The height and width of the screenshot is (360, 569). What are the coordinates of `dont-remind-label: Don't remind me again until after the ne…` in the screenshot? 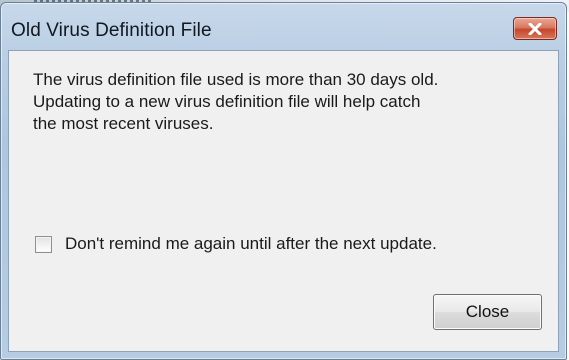 It's located at (251, 244).